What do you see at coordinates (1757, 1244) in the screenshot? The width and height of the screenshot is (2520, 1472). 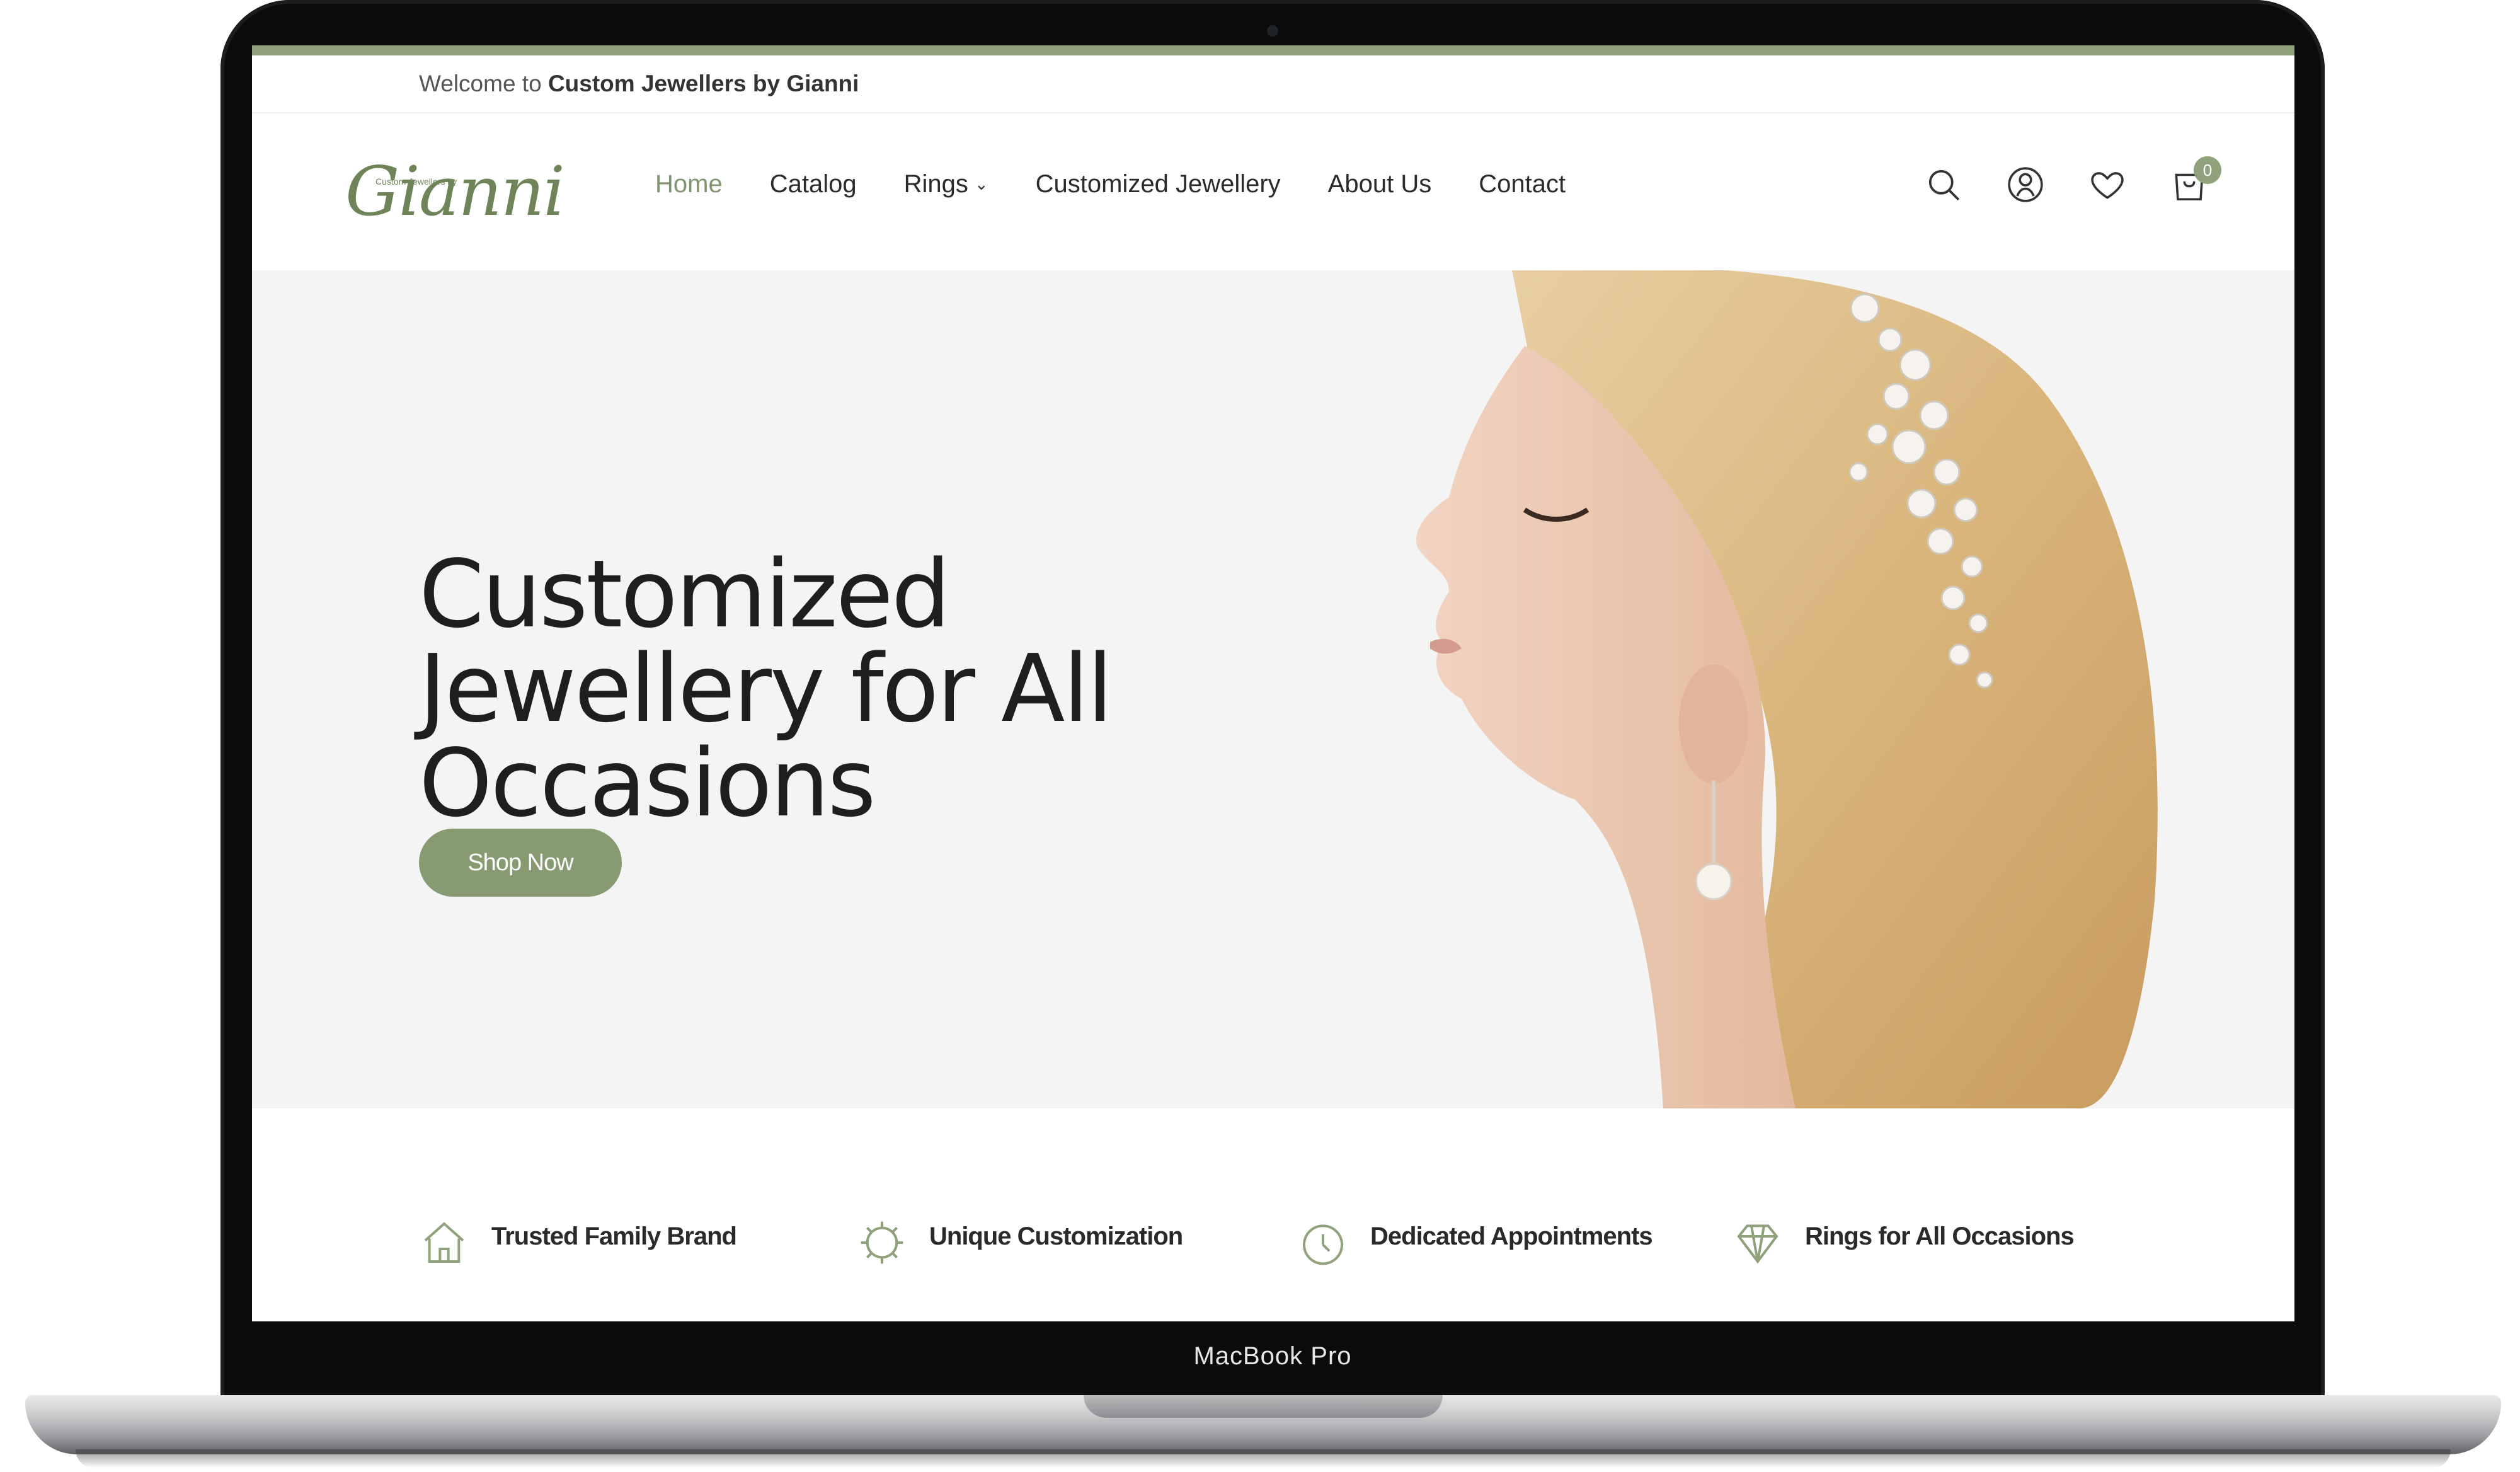 I see `diamond-icon` at bounding box center [1757, 1244].